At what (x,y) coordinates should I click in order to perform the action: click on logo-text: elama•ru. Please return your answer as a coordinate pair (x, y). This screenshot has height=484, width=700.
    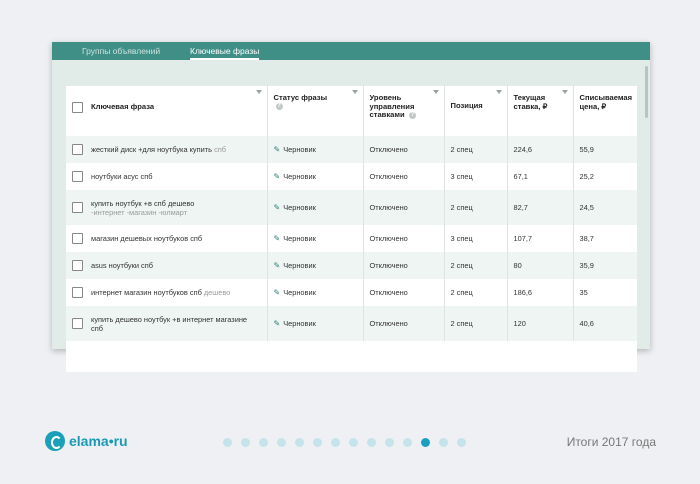
    Looking at the image, I should click on (98, 441).